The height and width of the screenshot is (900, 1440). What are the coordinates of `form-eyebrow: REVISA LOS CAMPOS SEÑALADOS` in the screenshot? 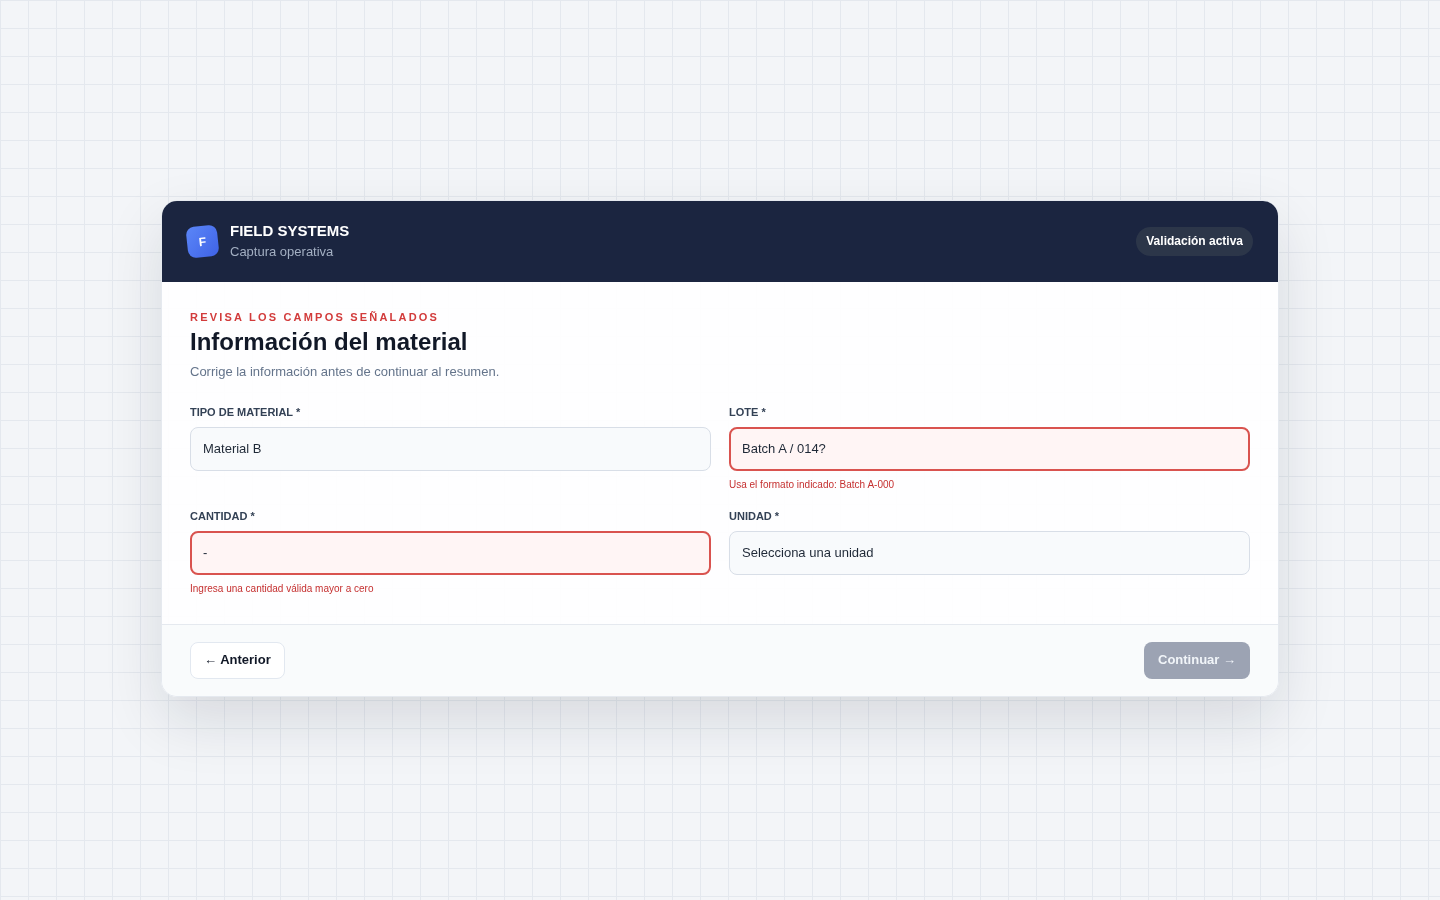 It's located at (315, 316).